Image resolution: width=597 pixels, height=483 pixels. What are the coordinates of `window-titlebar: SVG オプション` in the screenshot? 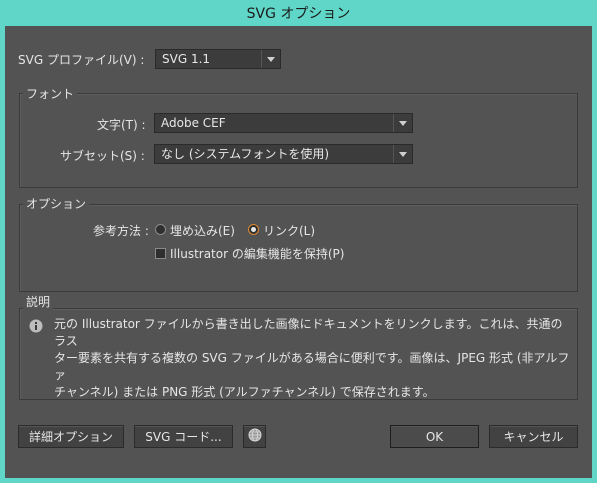 It's located at (298, 13).